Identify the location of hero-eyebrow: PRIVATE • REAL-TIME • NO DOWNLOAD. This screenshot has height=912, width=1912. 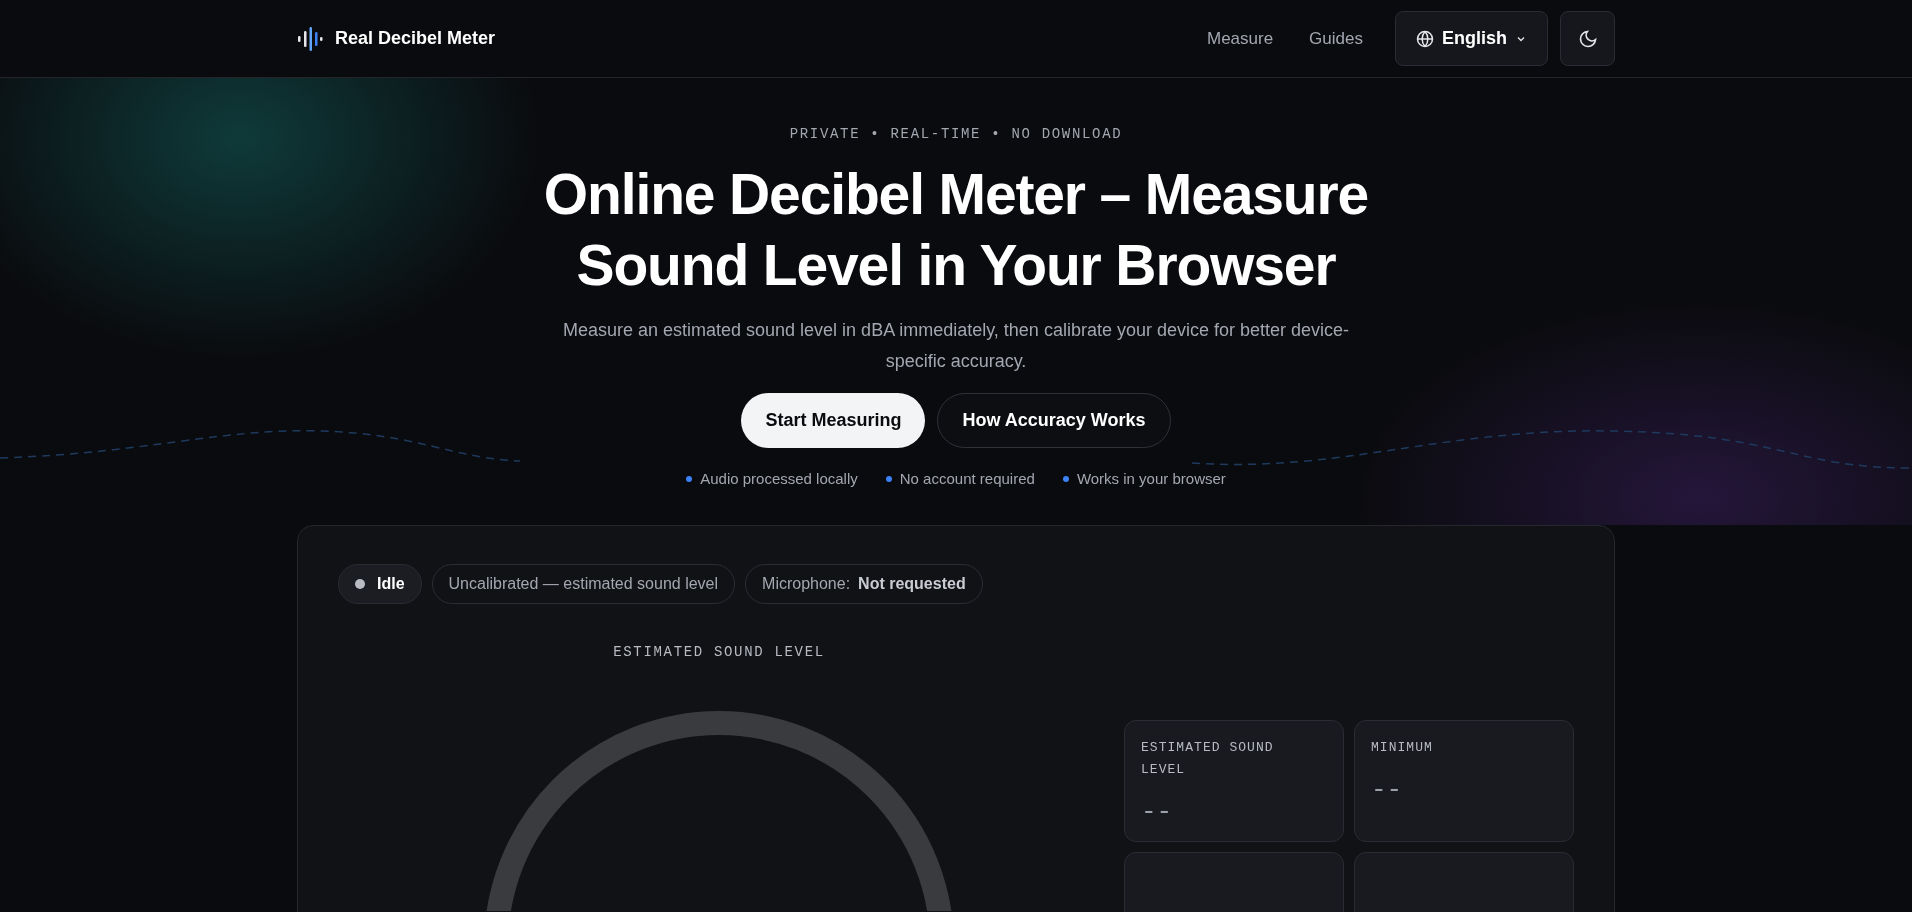
(956, 134).